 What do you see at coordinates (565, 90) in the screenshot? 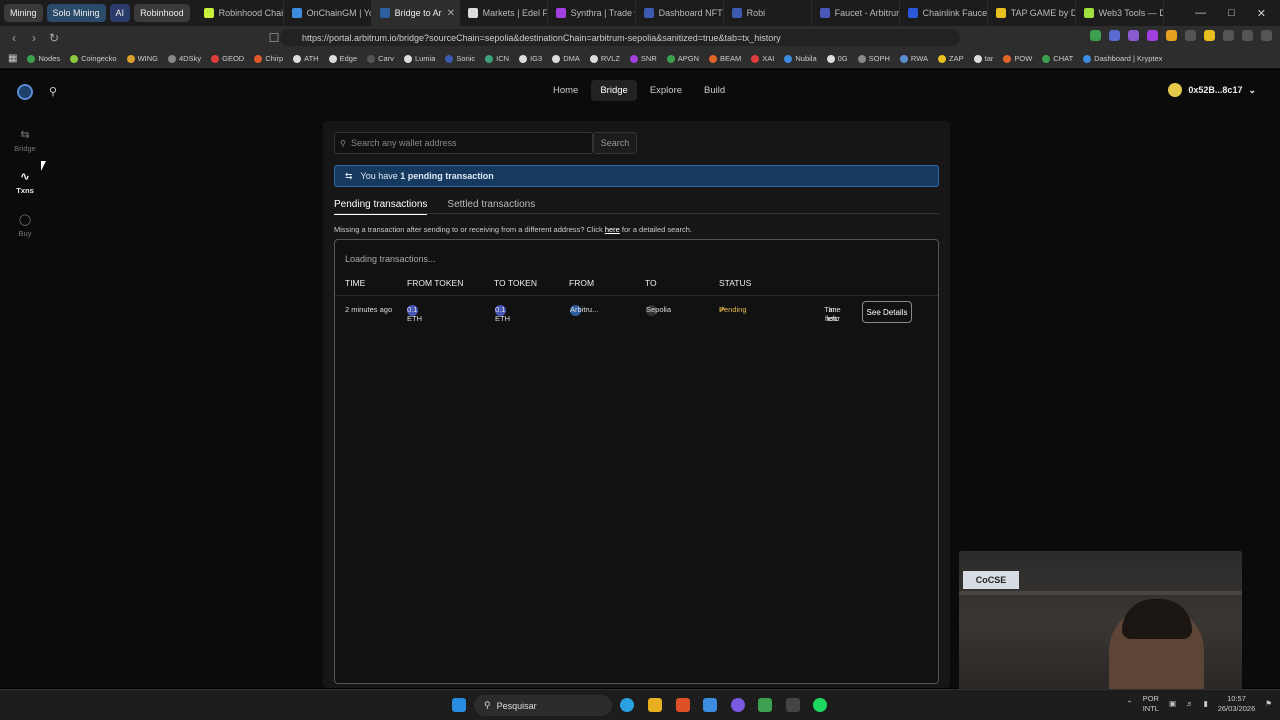
I see `nav-home: Home` at bounding box center [565, 90].